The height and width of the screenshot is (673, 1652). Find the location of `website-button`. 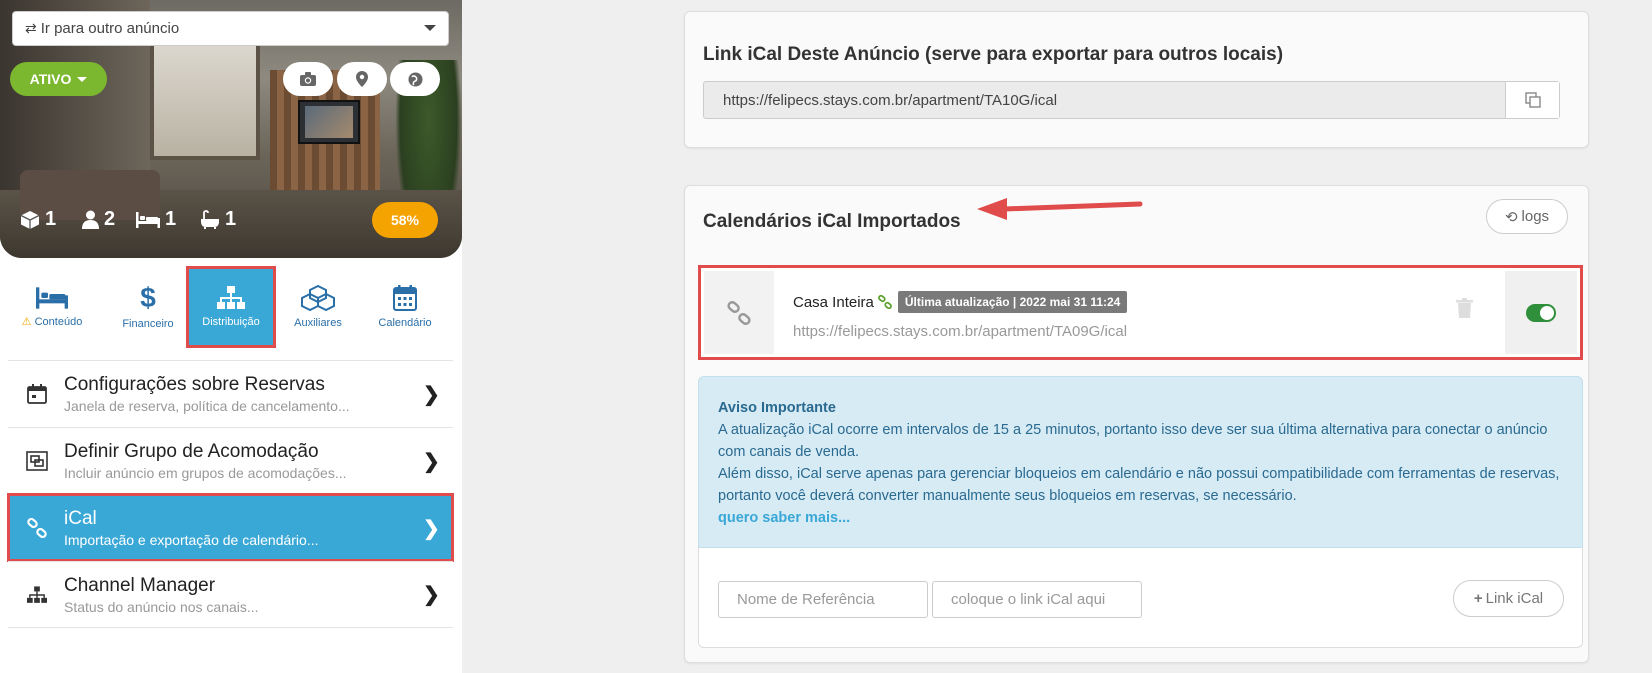

website-button is located at coordinates (415, 79).